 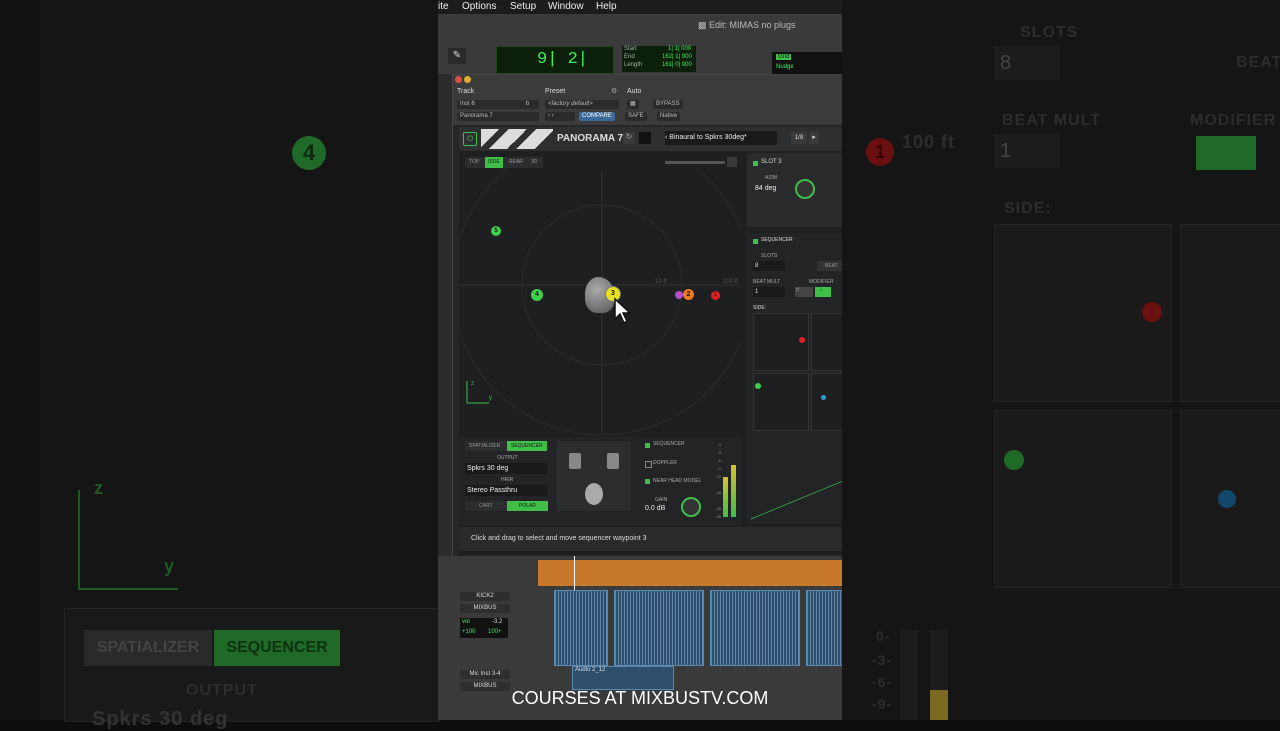 I want to click on tab-spatializer: SPATIALIZER, so click(x=484, y=446).